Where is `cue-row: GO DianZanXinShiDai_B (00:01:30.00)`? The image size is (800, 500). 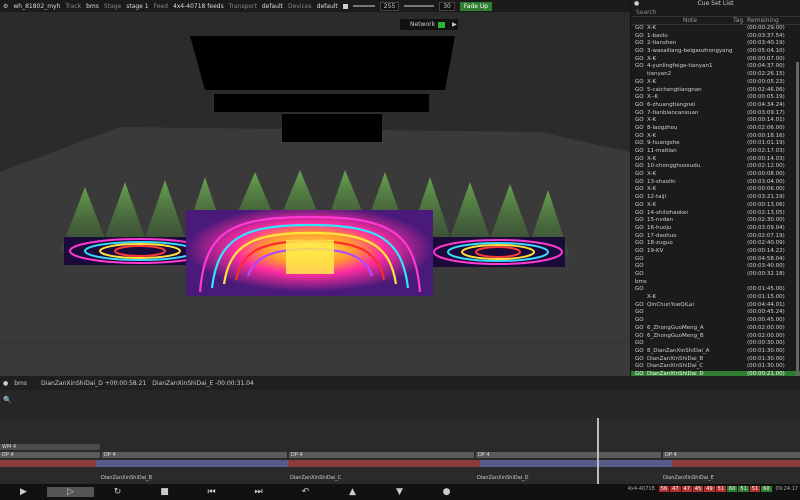 cue-row: GO DianZanXinShiDai_B (00:01:30.00) is located at coordinates (715, 360).